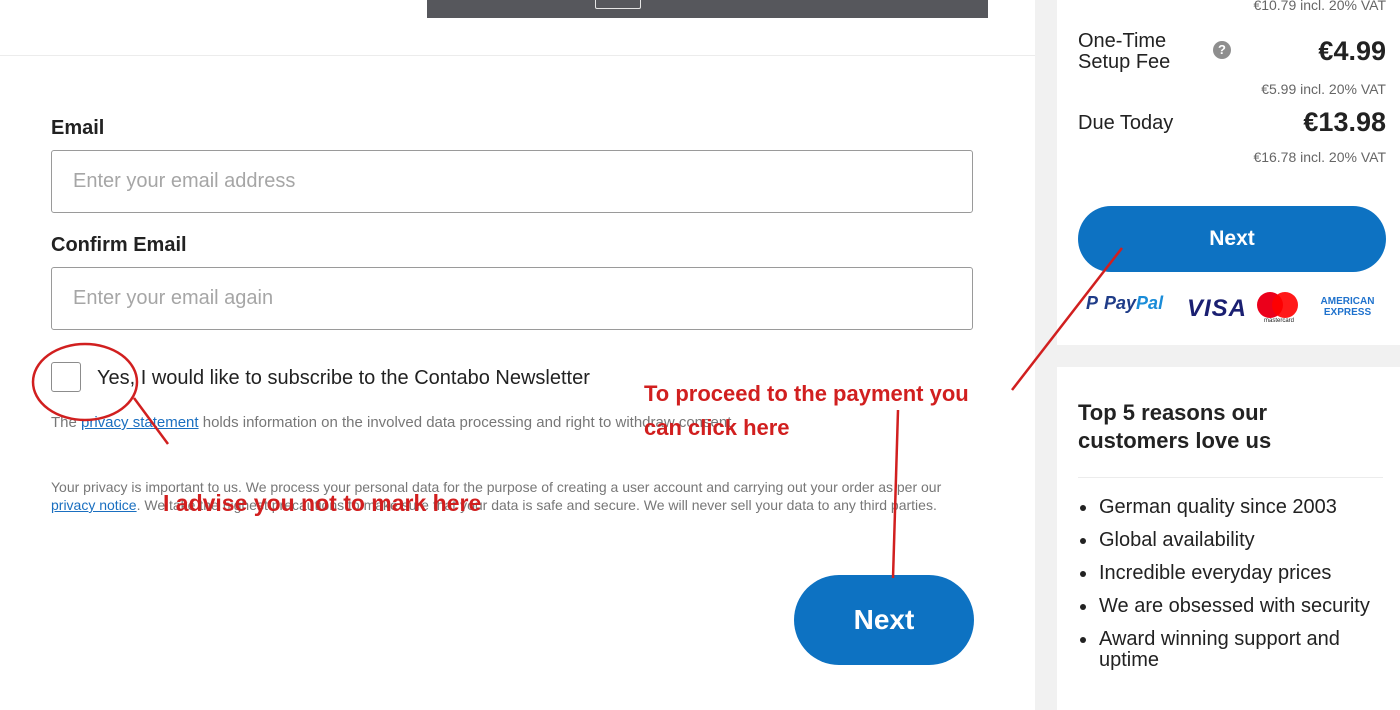 Image resolution: width=1400 pixels, height=710 pixels. I want to click on setup-fee-label: One-Time Setup Fee, so click(1124, 51).